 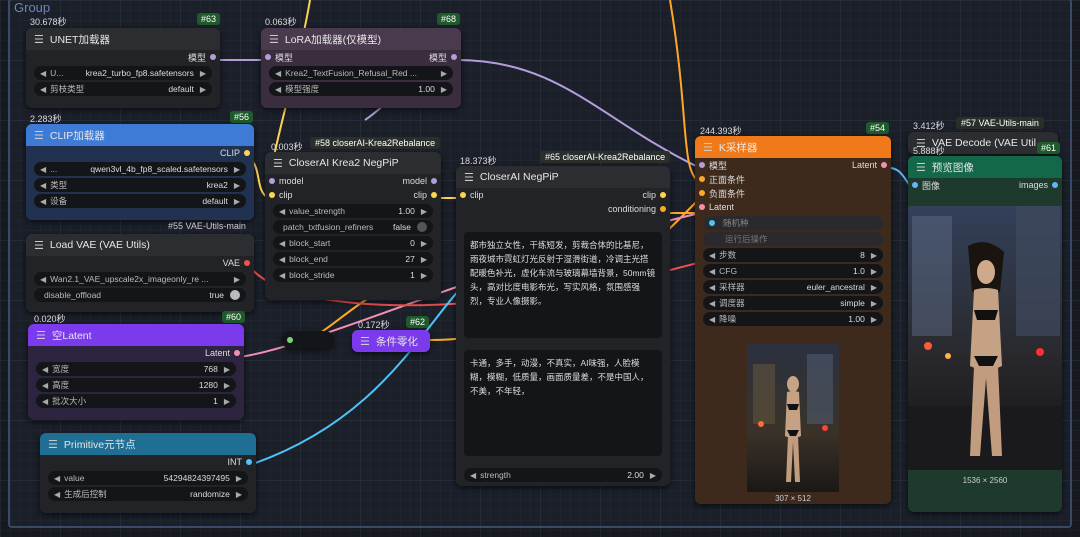 What do you see at coordinates (361, 89) in the screenshot?
I see `lora-strength-widget: ◀ 模型强度 1.00 ▶` at bounding box center [361, 89].